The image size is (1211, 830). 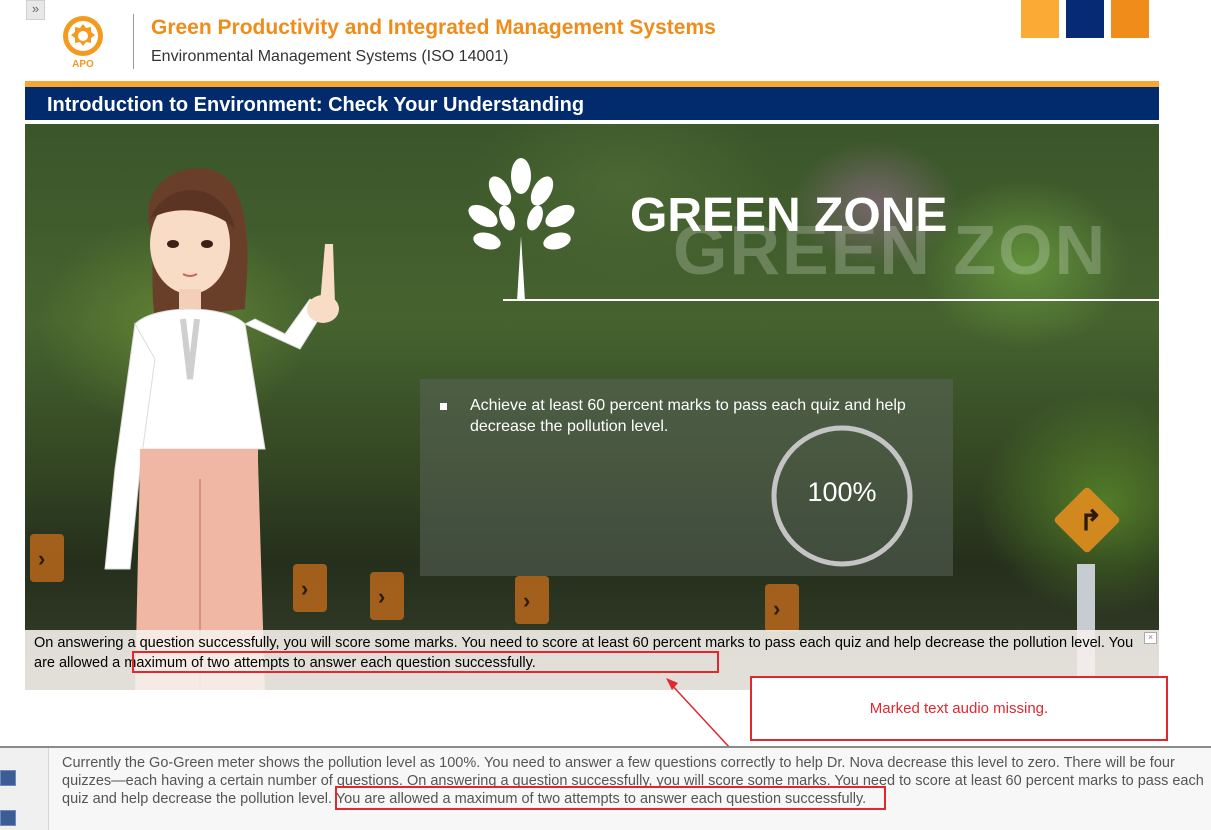 I want to click on tree-icon, so click(x=521, y=229).